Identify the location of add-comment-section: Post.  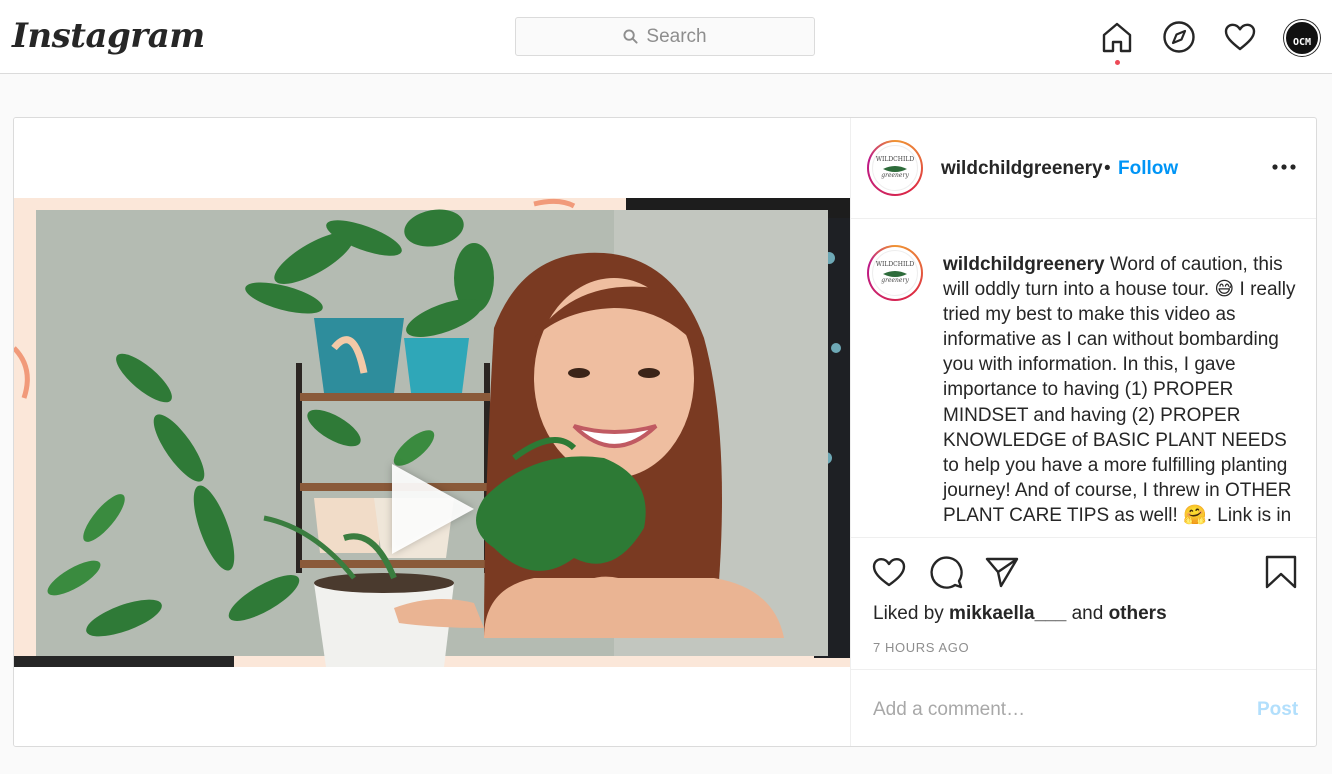
(1083, 707).